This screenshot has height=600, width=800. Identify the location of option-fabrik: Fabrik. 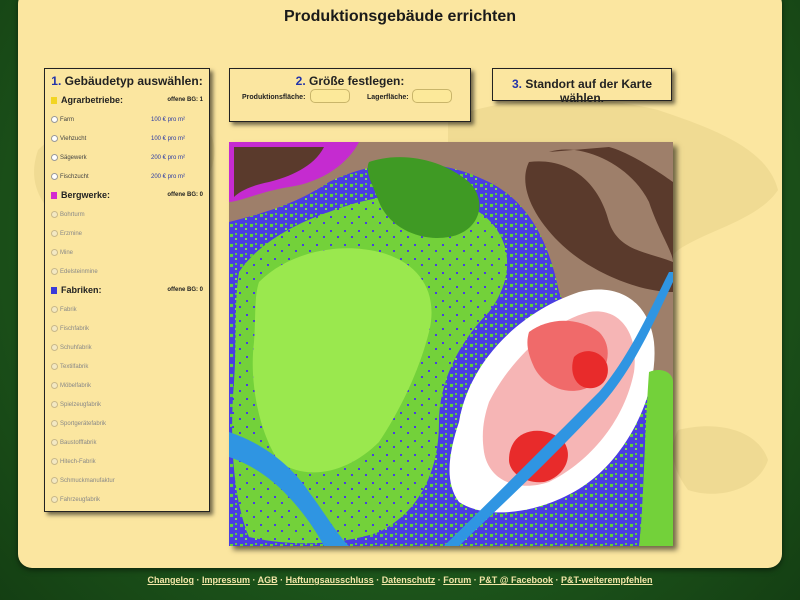
(127, 311).